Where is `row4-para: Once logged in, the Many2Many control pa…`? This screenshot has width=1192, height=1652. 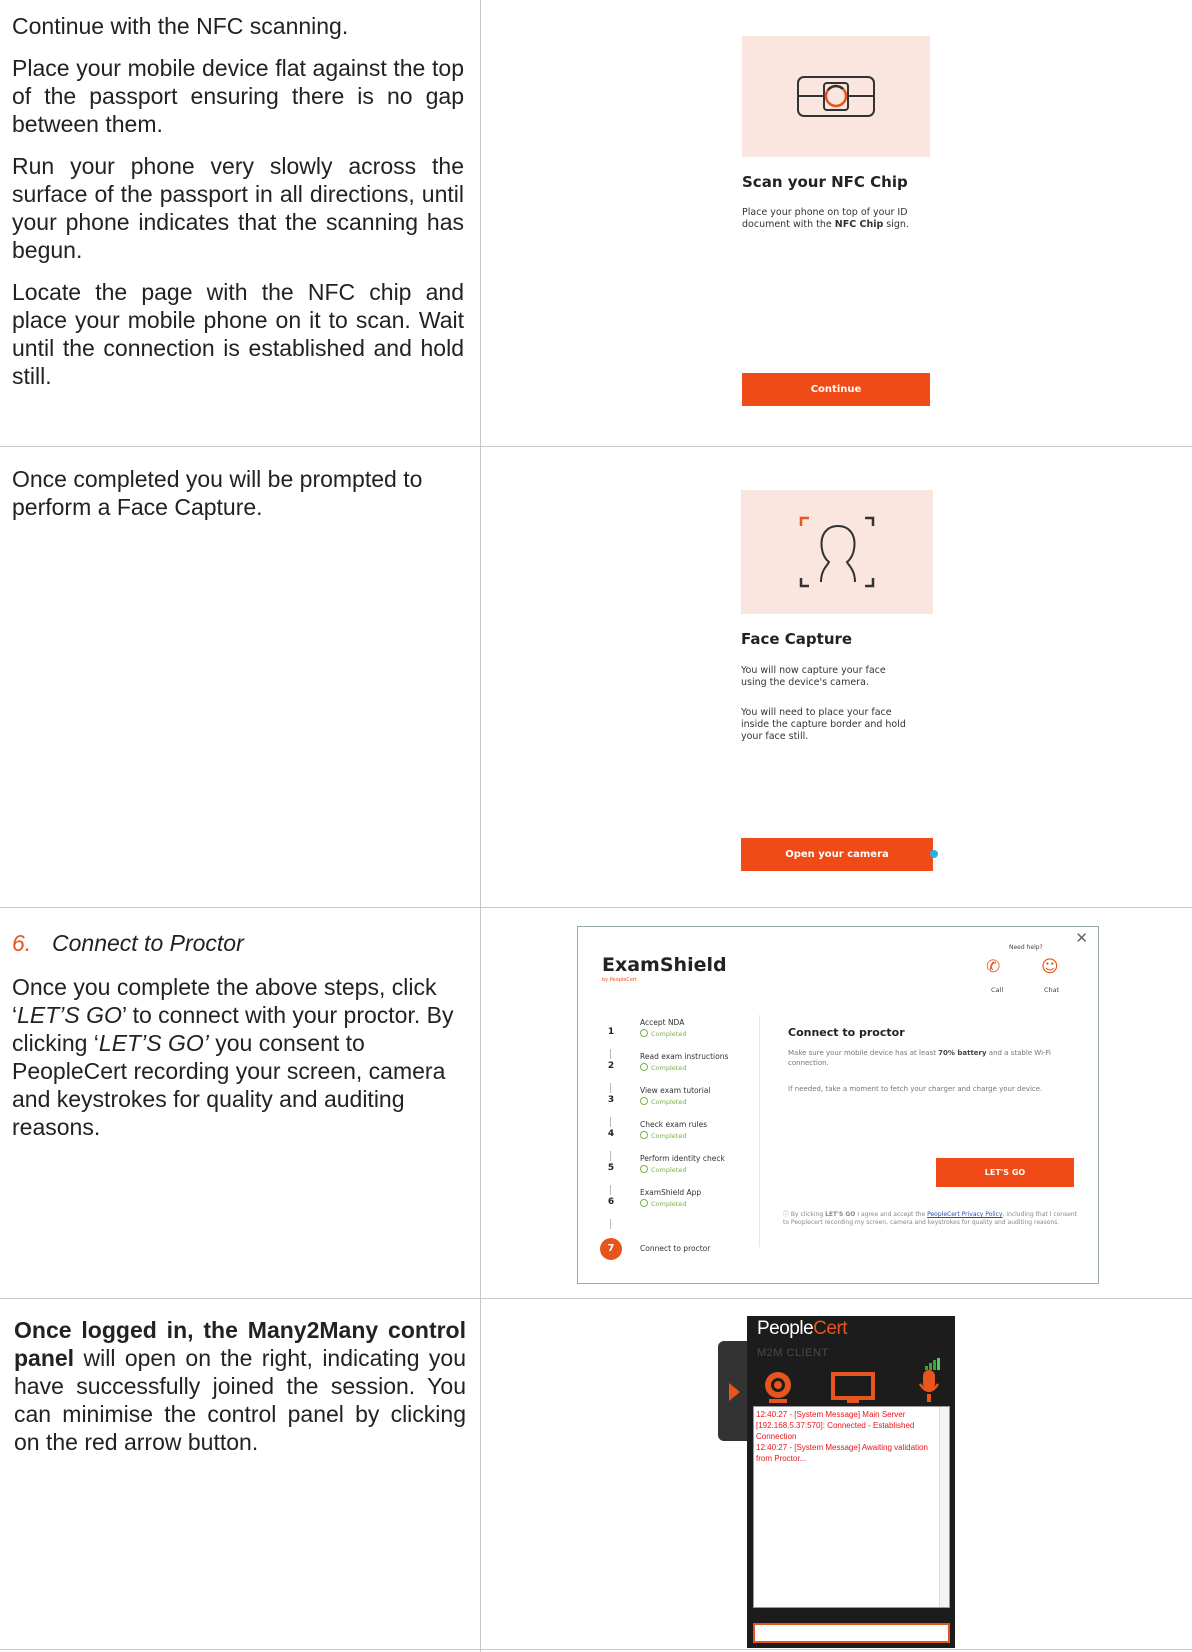
row4-para: Once logged in, the Many2Many control pa… is located at coordinates (240, 1386).